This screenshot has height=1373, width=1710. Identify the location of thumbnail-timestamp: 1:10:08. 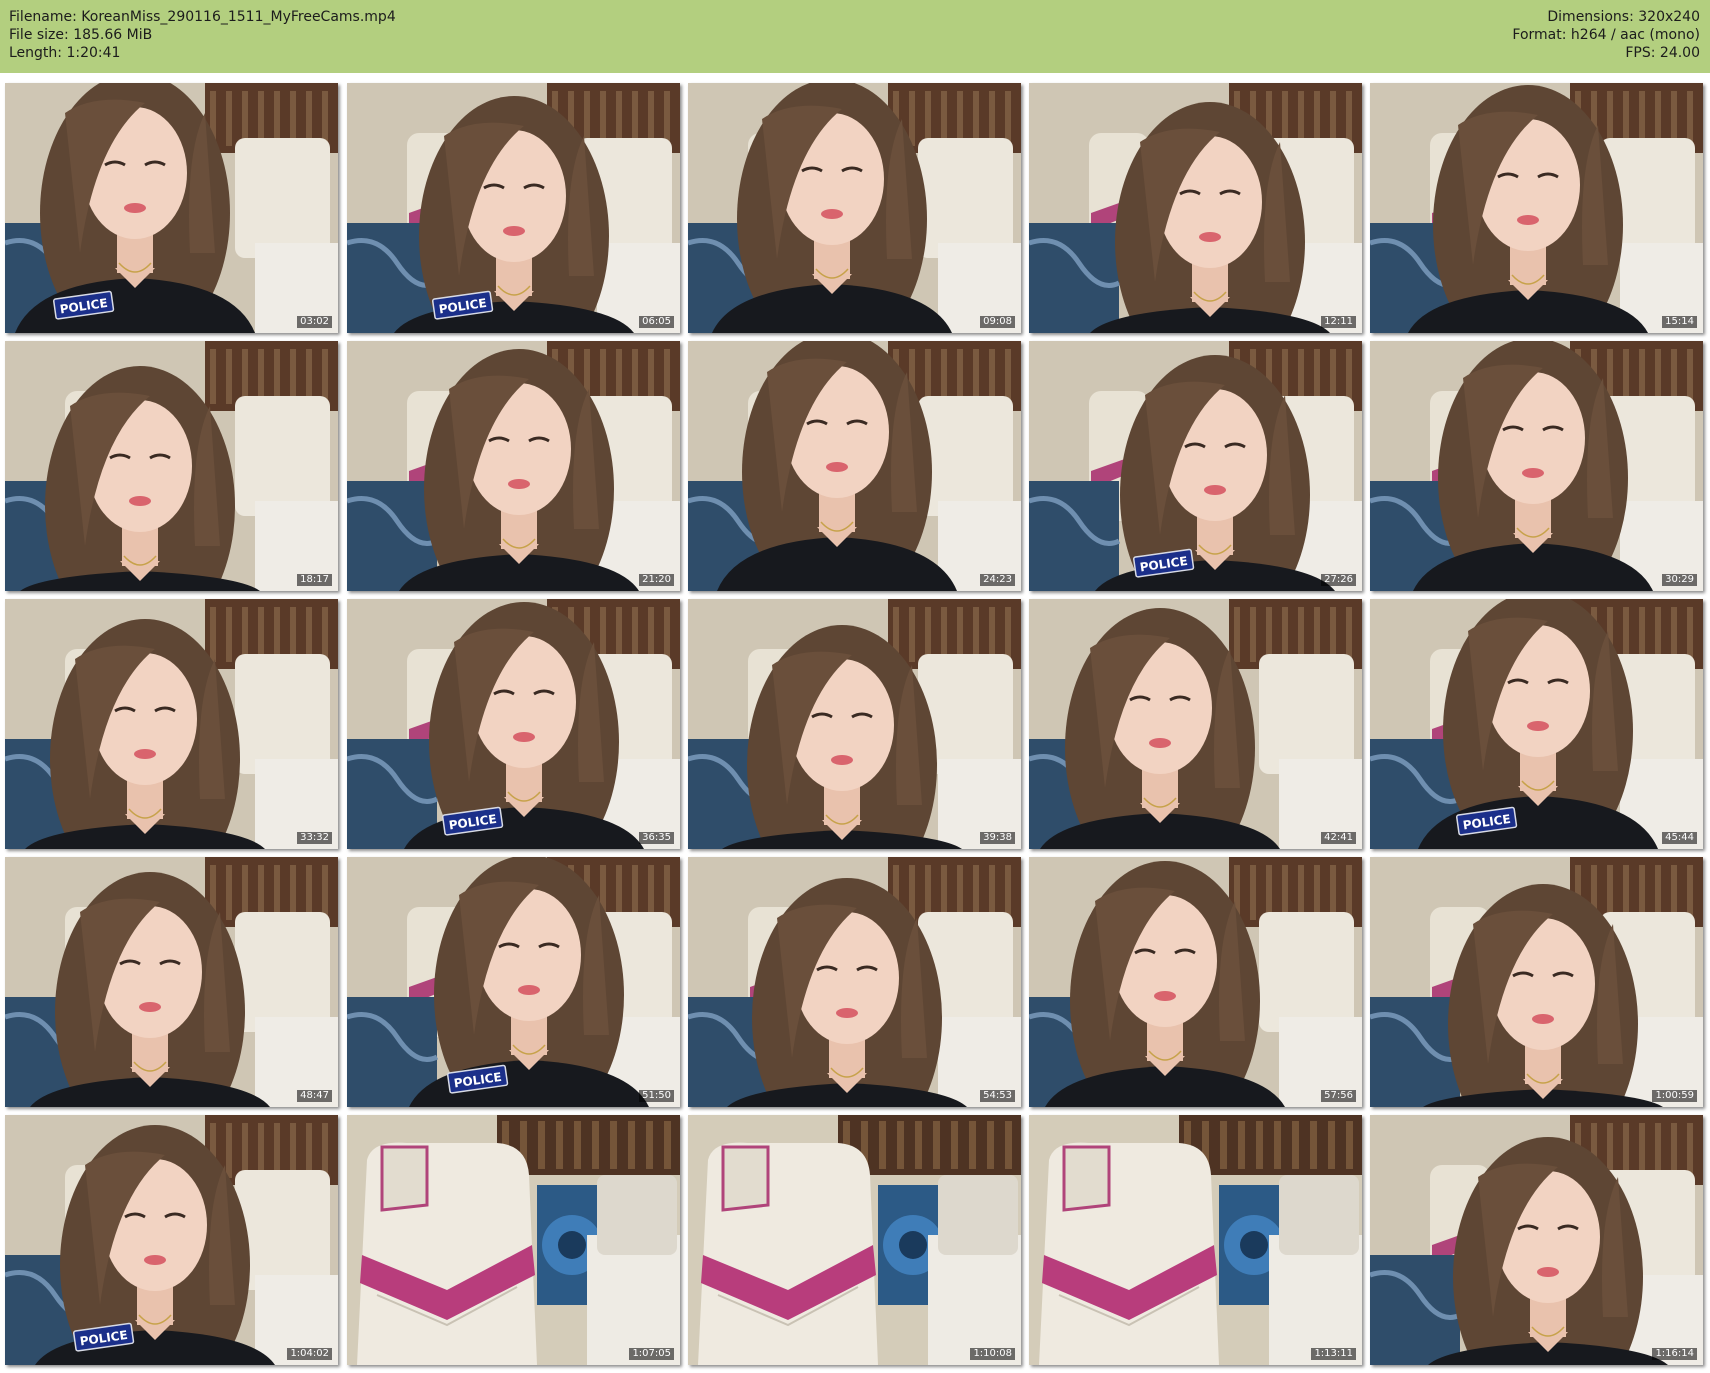
(992, 1354).